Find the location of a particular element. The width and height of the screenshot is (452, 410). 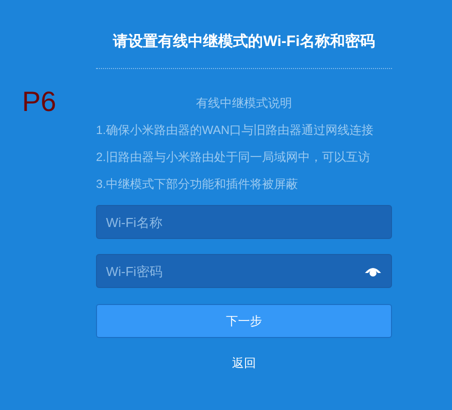

eye-icon is located at coordinates (373, 271).